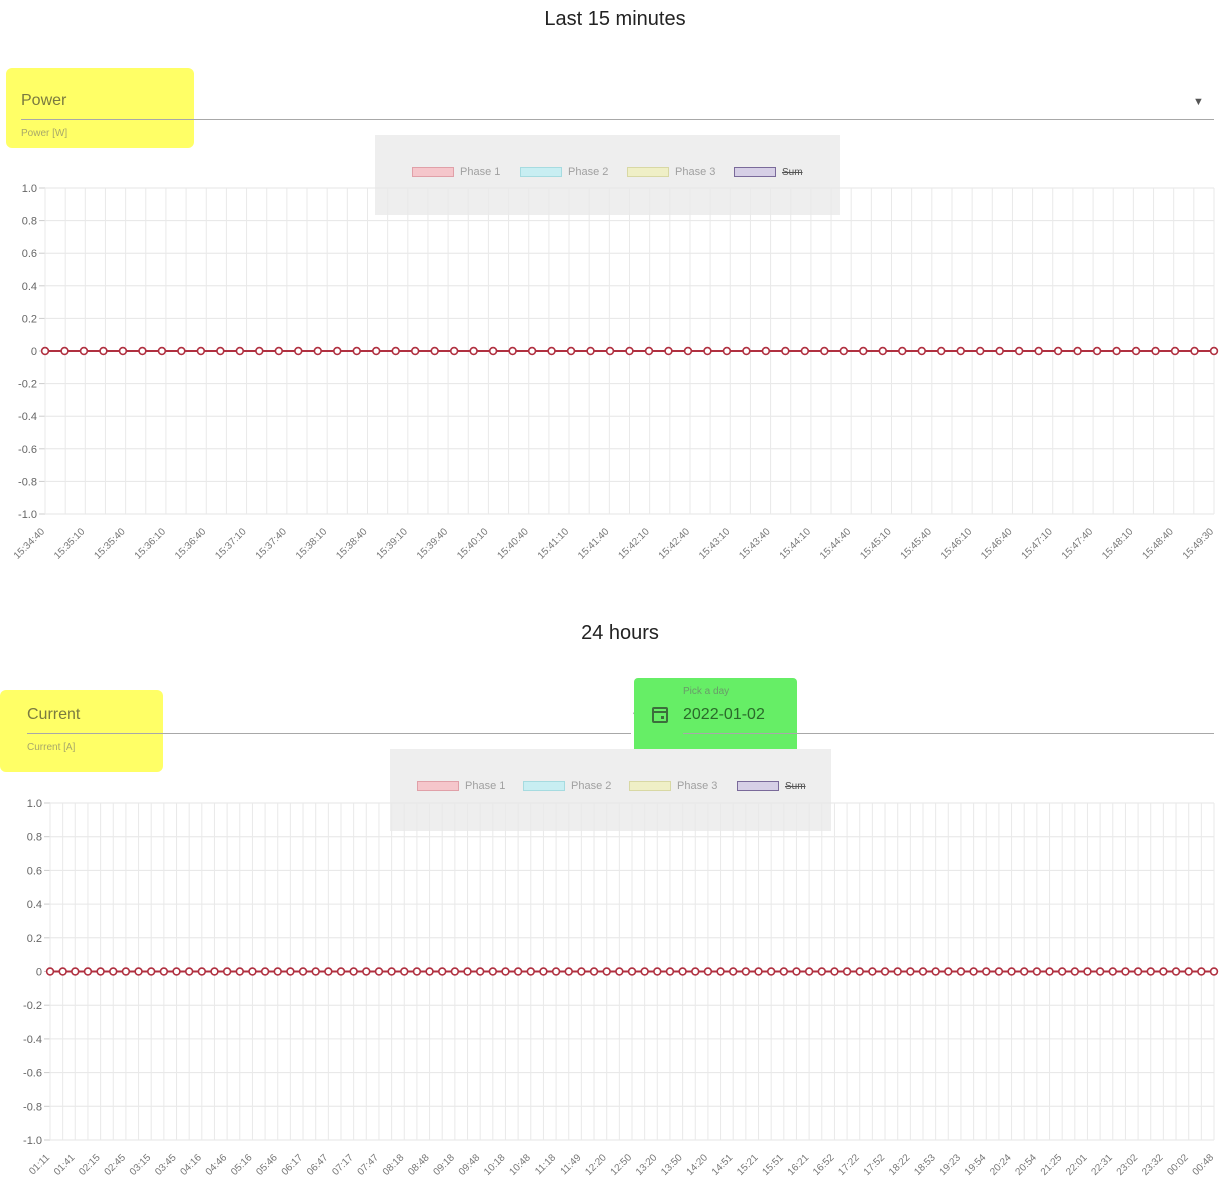  What do you see at coordinates (514, 544) in the screenshot?
I see `x-tick-label: 15:40:40` at bounding box center [514, 544].